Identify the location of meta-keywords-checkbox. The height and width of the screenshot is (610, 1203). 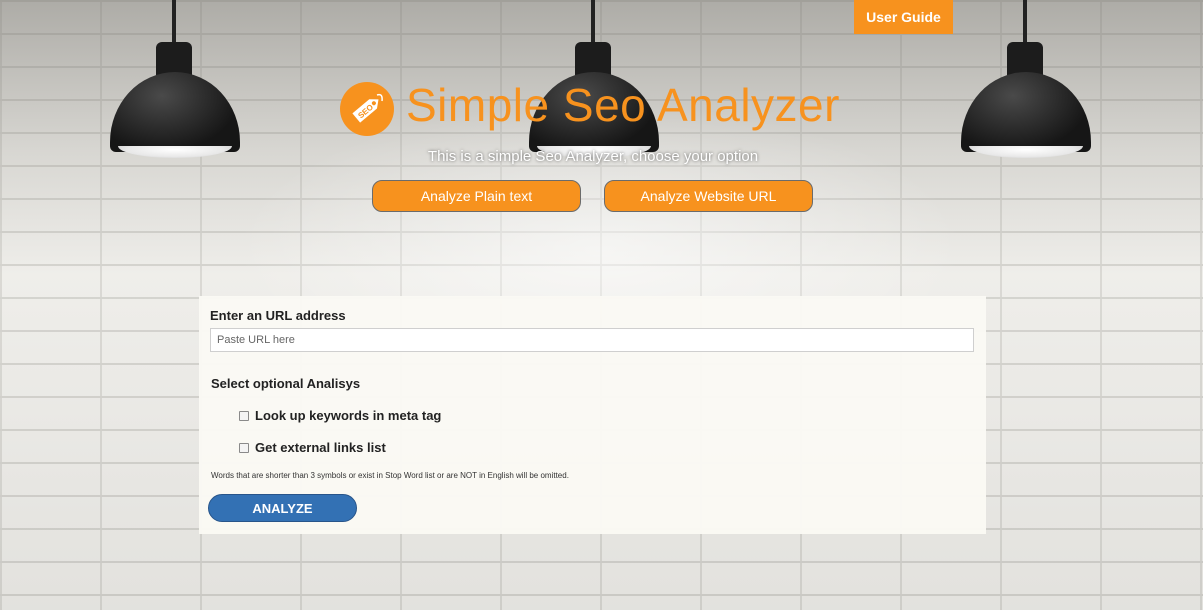
(244, 415).